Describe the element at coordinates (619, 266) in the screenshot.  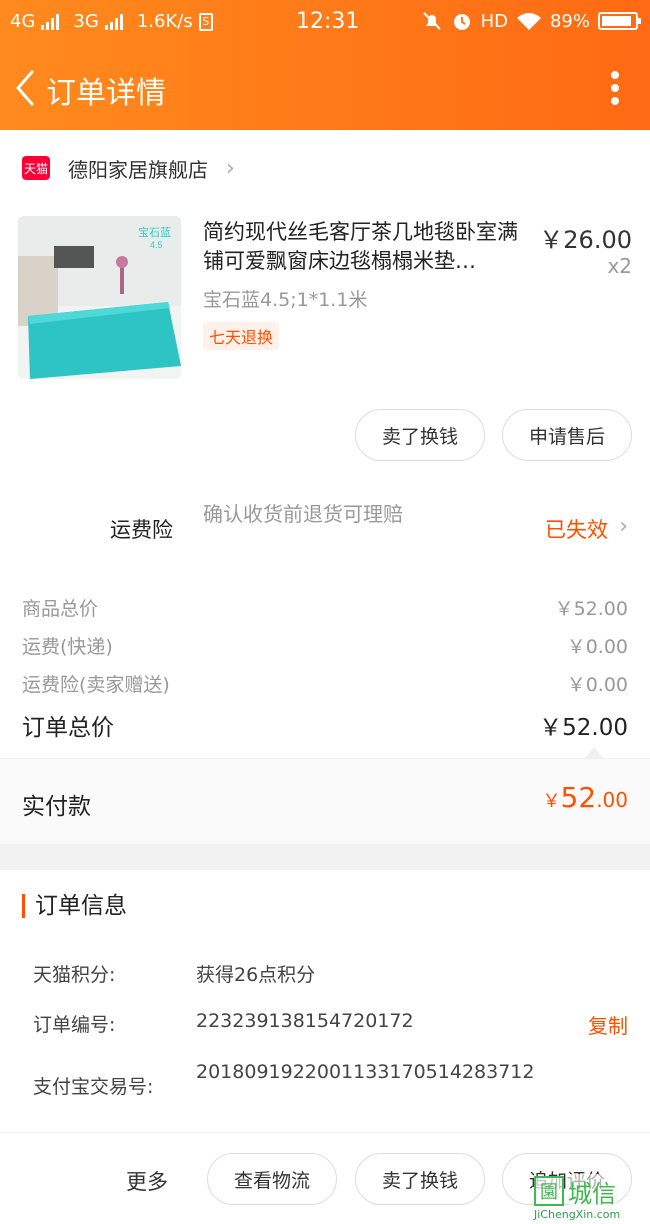
I see `product-quantity: x2` at that location.